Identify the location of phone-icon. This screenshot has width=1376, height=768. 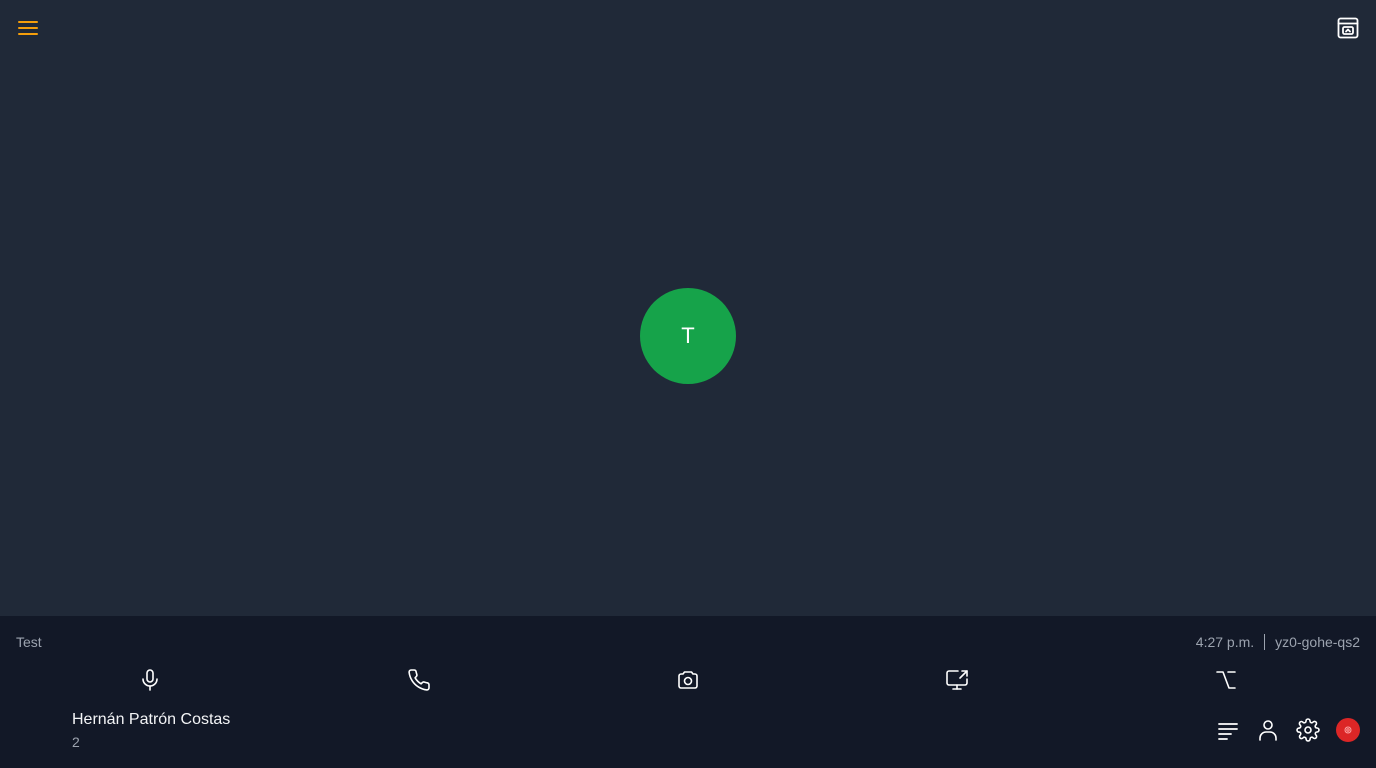
(419, 680).